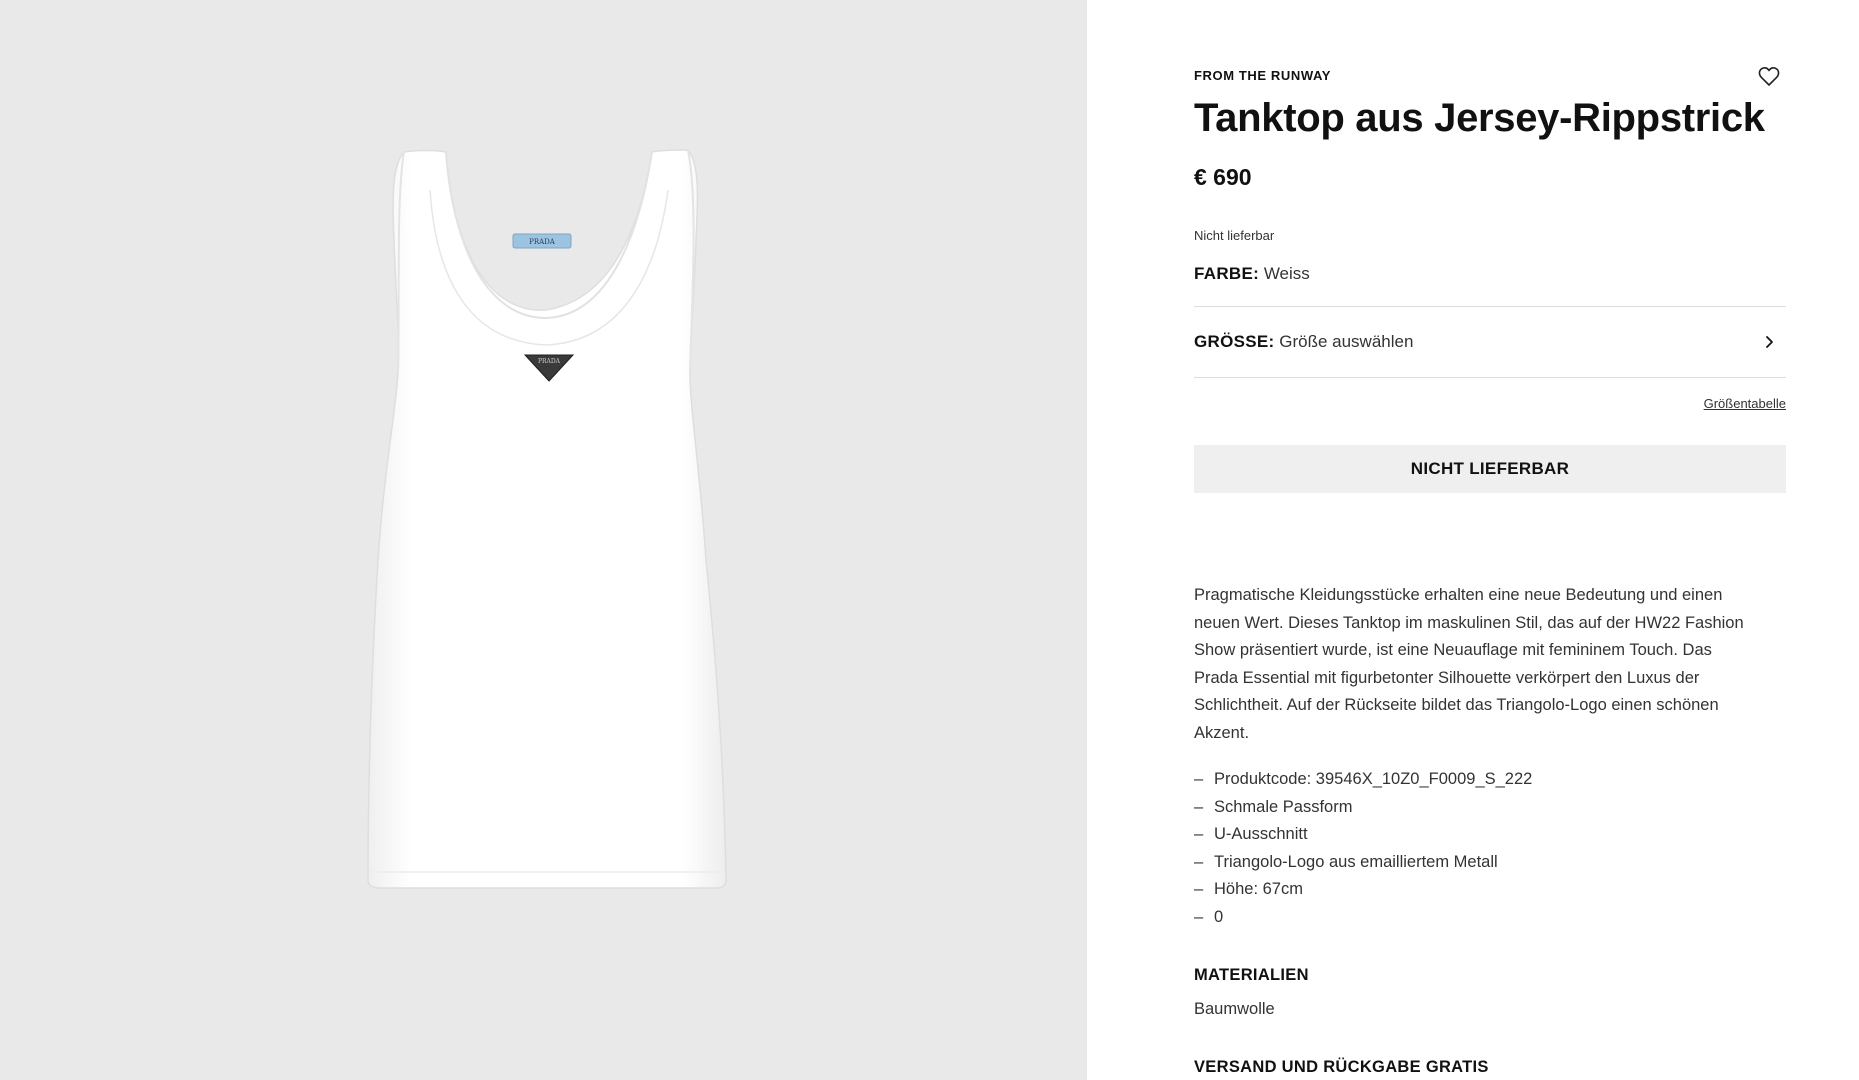 The image size is (1859, 1080). What do you see at coordinates (1219, 916) in the screenshot?
I see `feature-text: 0` at bounding box center [1219, 916].